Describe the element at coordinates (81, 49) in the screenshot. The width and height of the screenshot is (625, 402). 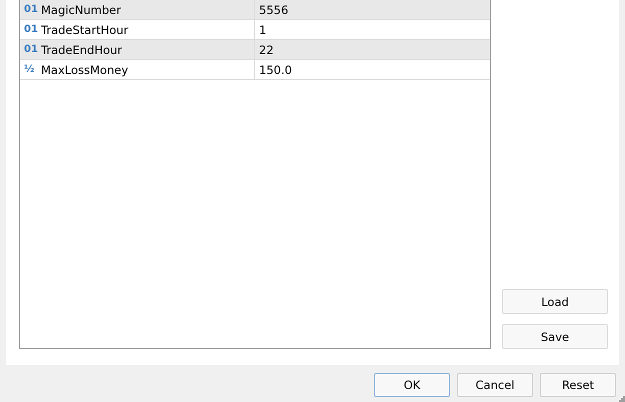
I see `parameter-name: TradeEndHour` at that location.